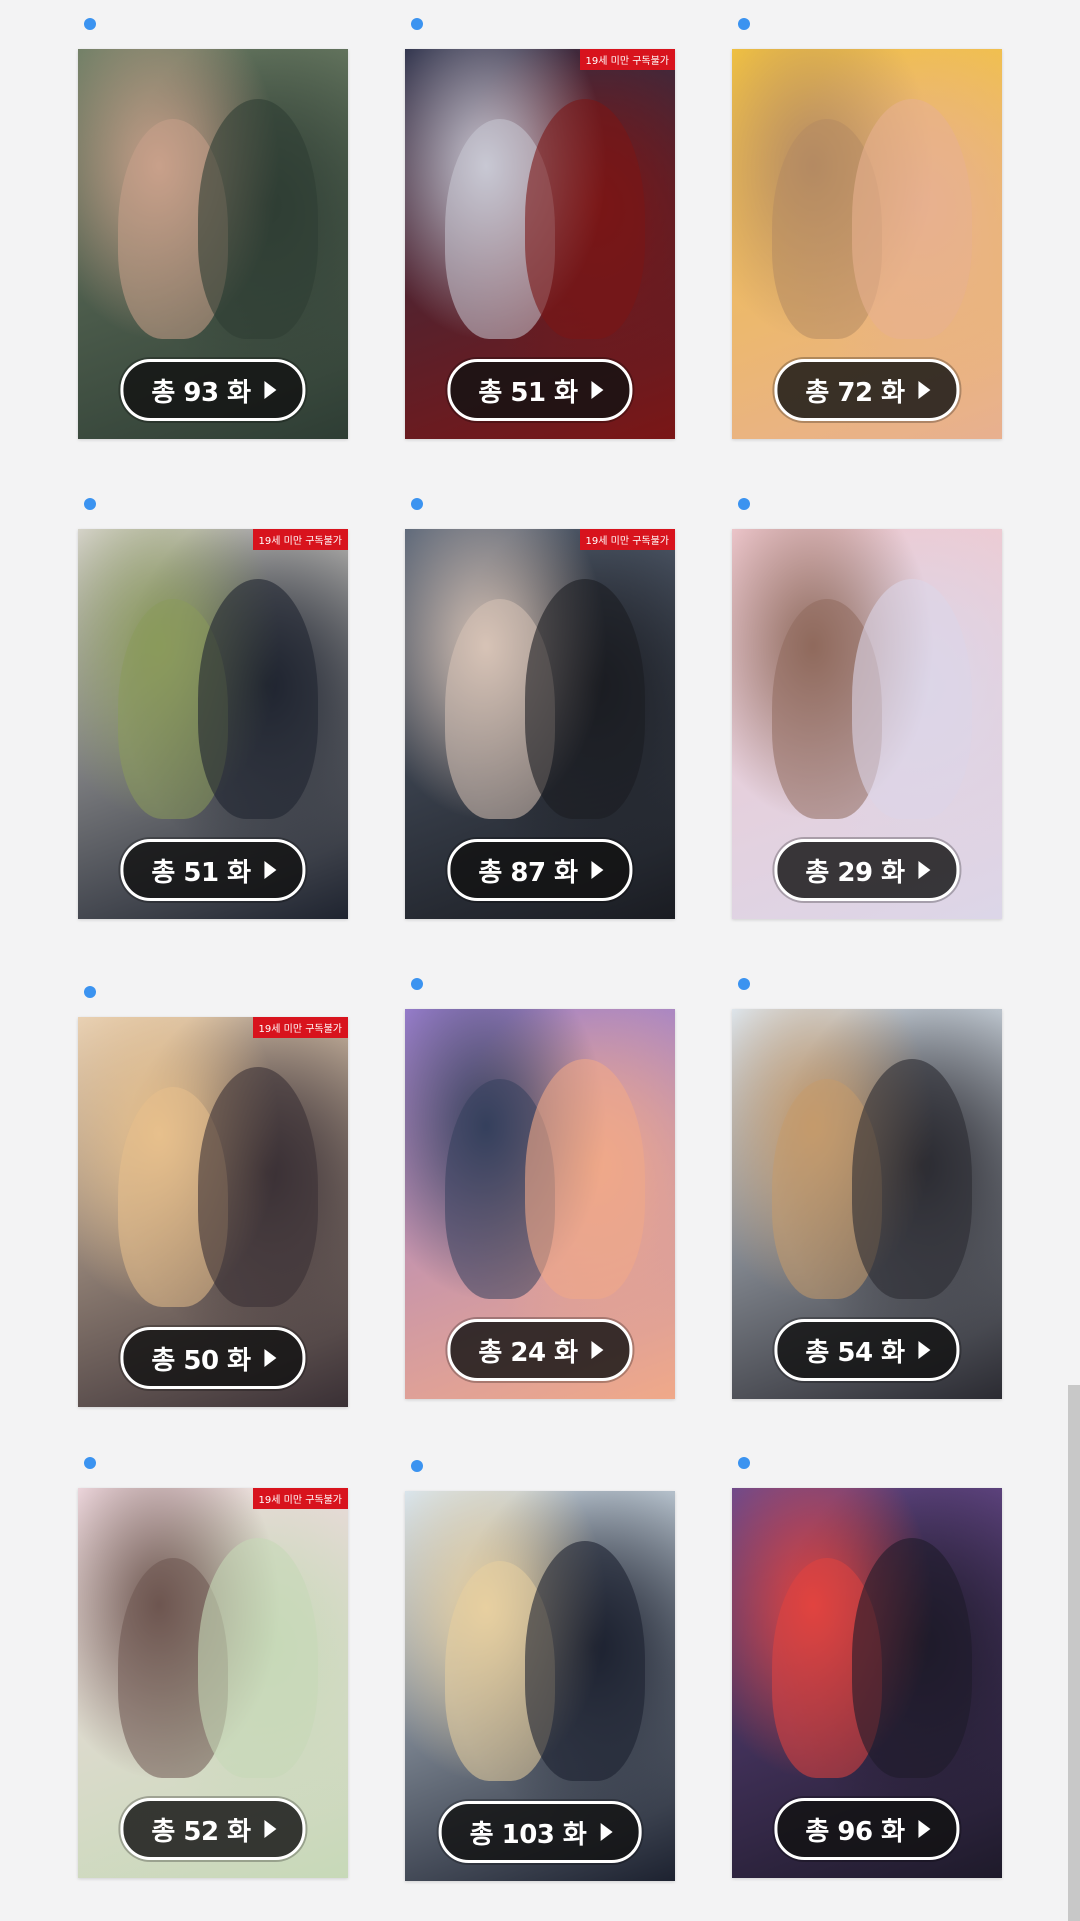 The width and height of the screenshot is (1080, 1921). I want to click on episode-count-label: 총 103 화, so click(528, 1834).